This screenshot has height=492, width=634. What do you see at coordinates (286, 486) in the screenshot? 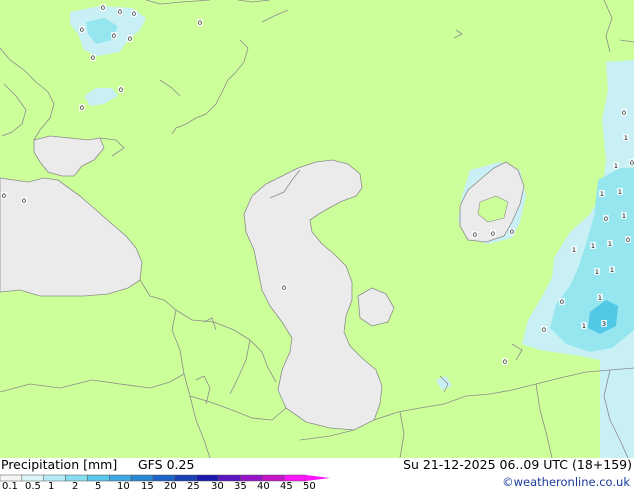
I see `scale-label: 45` at bounding box center [286, 486].